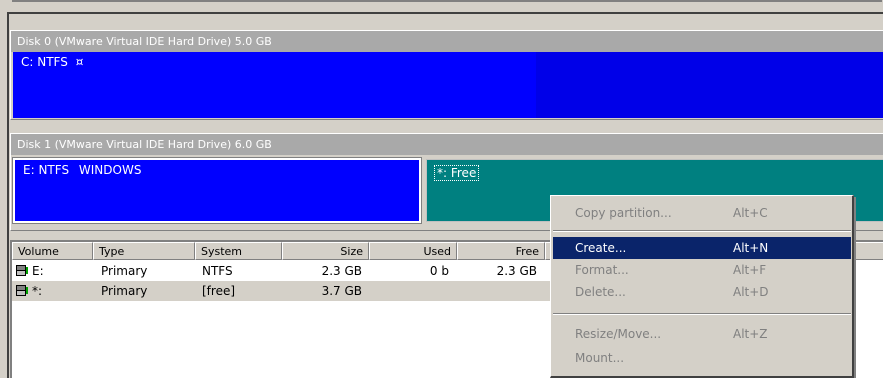  What do you see at coordinates (702, 334) in the screenshot?
I see `menu-item-resize-move: Resize/Move... Alt+Z` at bounding box center [702, 334].